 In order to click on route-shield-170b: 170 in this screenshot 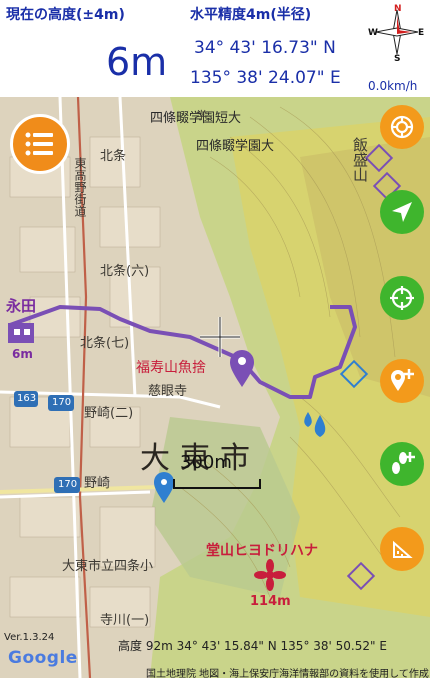, I will do `click(68, 484)`.